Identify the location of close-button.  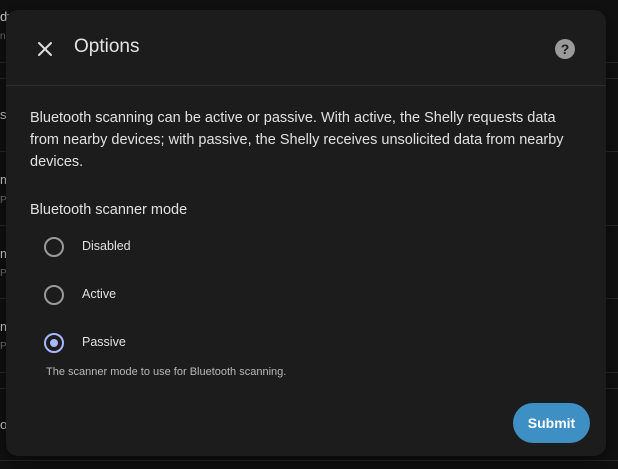
(45, 49).